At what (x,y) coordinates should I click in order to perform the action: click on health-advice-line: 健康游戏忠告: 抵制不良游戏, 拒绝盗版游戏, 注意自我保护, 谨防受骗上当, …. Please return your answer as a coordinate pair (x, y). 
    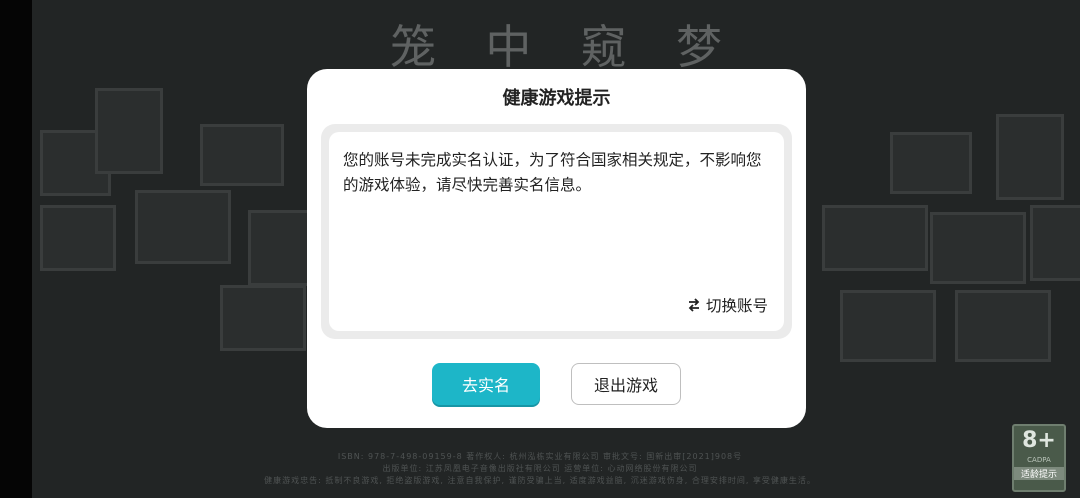
    Looking at the image, I should click on (540, 480).